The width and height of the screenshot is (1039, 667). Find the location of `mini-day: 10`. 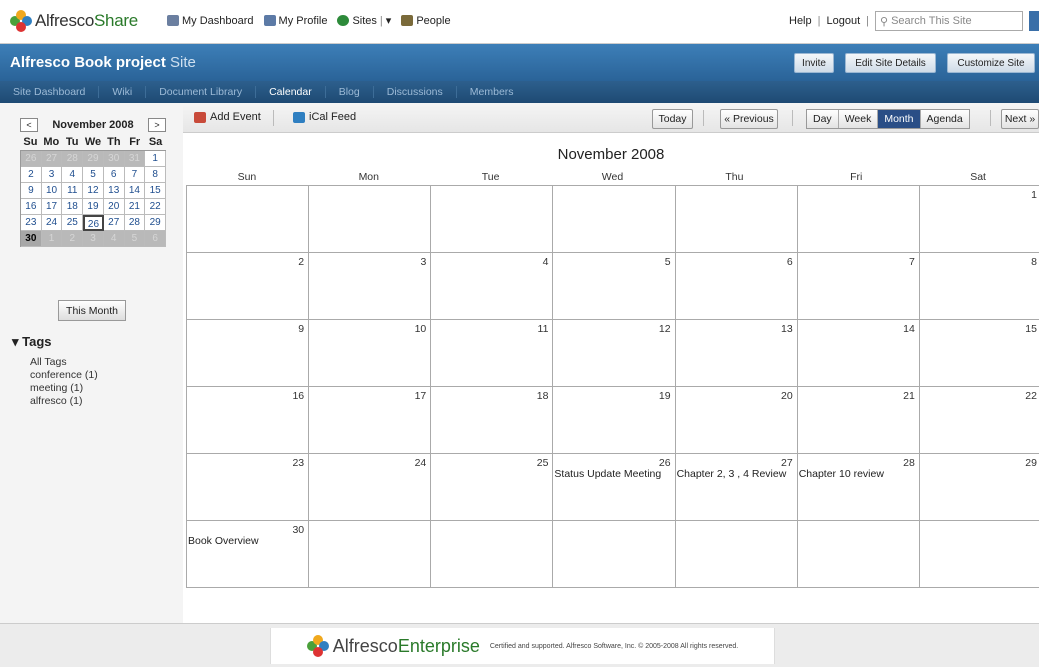

mini-day: 10 is located at coordinates (52, 191).